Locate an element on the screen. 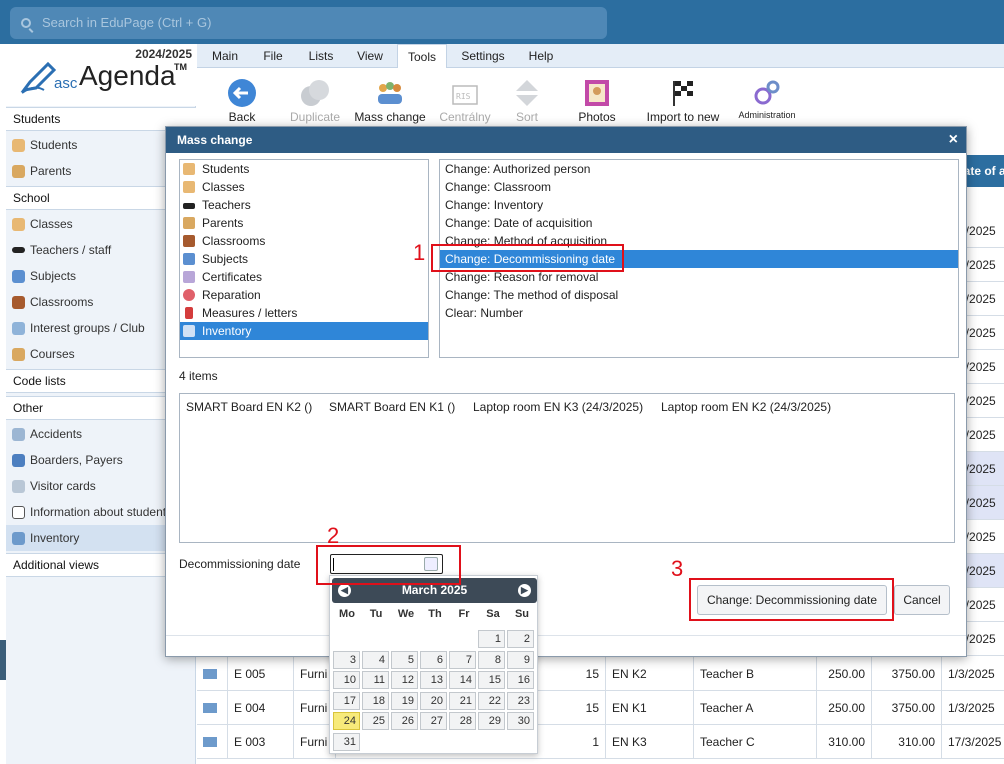  calendar-day: 29 is located at coordinates (491, 721).